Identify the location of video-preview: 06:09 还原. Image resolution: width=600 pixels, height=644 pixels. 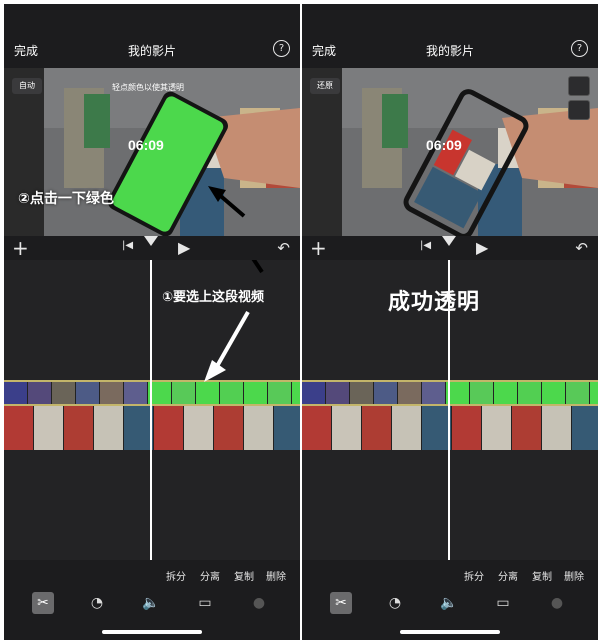
(450, 152).